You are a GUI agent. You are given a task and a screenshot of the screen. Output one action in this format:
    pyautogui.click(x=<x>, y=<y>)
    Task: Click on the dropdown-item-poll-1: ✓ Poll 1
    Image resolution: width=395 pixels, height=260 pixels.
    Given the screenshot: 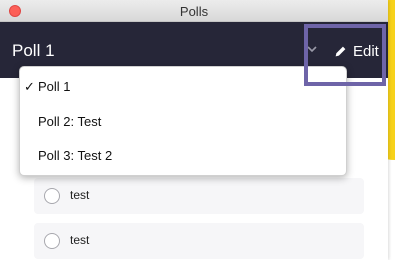 What is the action you would take?
    pyautogui.click(x=183, y=87)
    